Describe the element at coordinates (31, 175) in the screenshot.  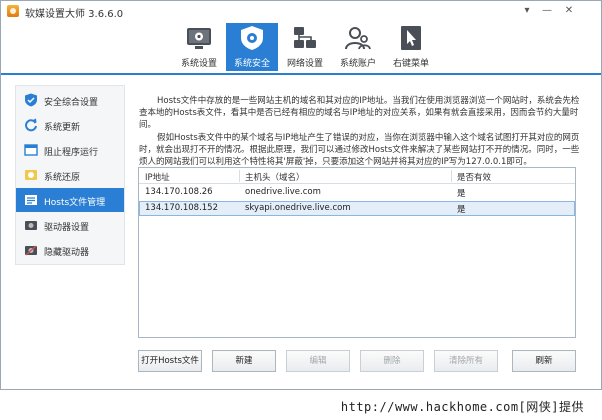
I see `restore-icon` at that location.